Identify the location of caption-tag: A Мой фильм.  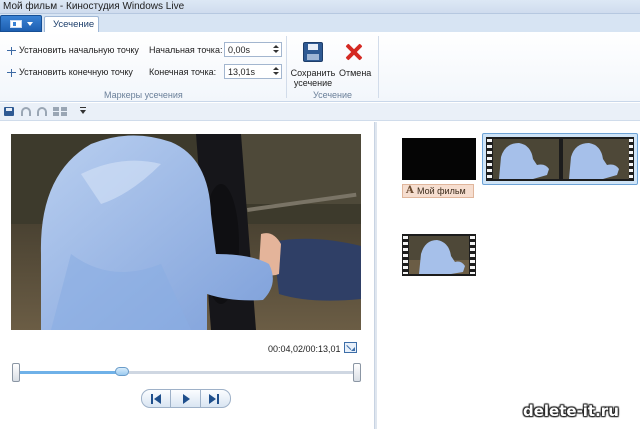
(438, 191).